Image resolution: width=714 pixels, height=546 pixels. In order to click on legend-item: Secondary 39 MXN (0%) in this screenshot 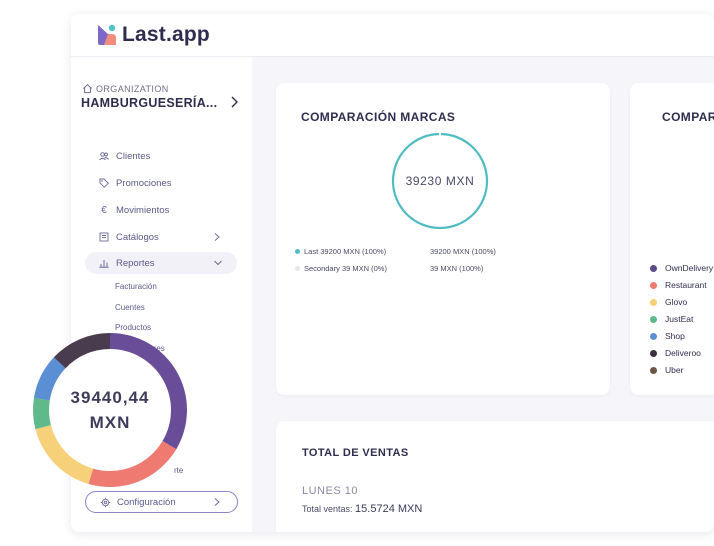, I will do `click(341, 268)`.